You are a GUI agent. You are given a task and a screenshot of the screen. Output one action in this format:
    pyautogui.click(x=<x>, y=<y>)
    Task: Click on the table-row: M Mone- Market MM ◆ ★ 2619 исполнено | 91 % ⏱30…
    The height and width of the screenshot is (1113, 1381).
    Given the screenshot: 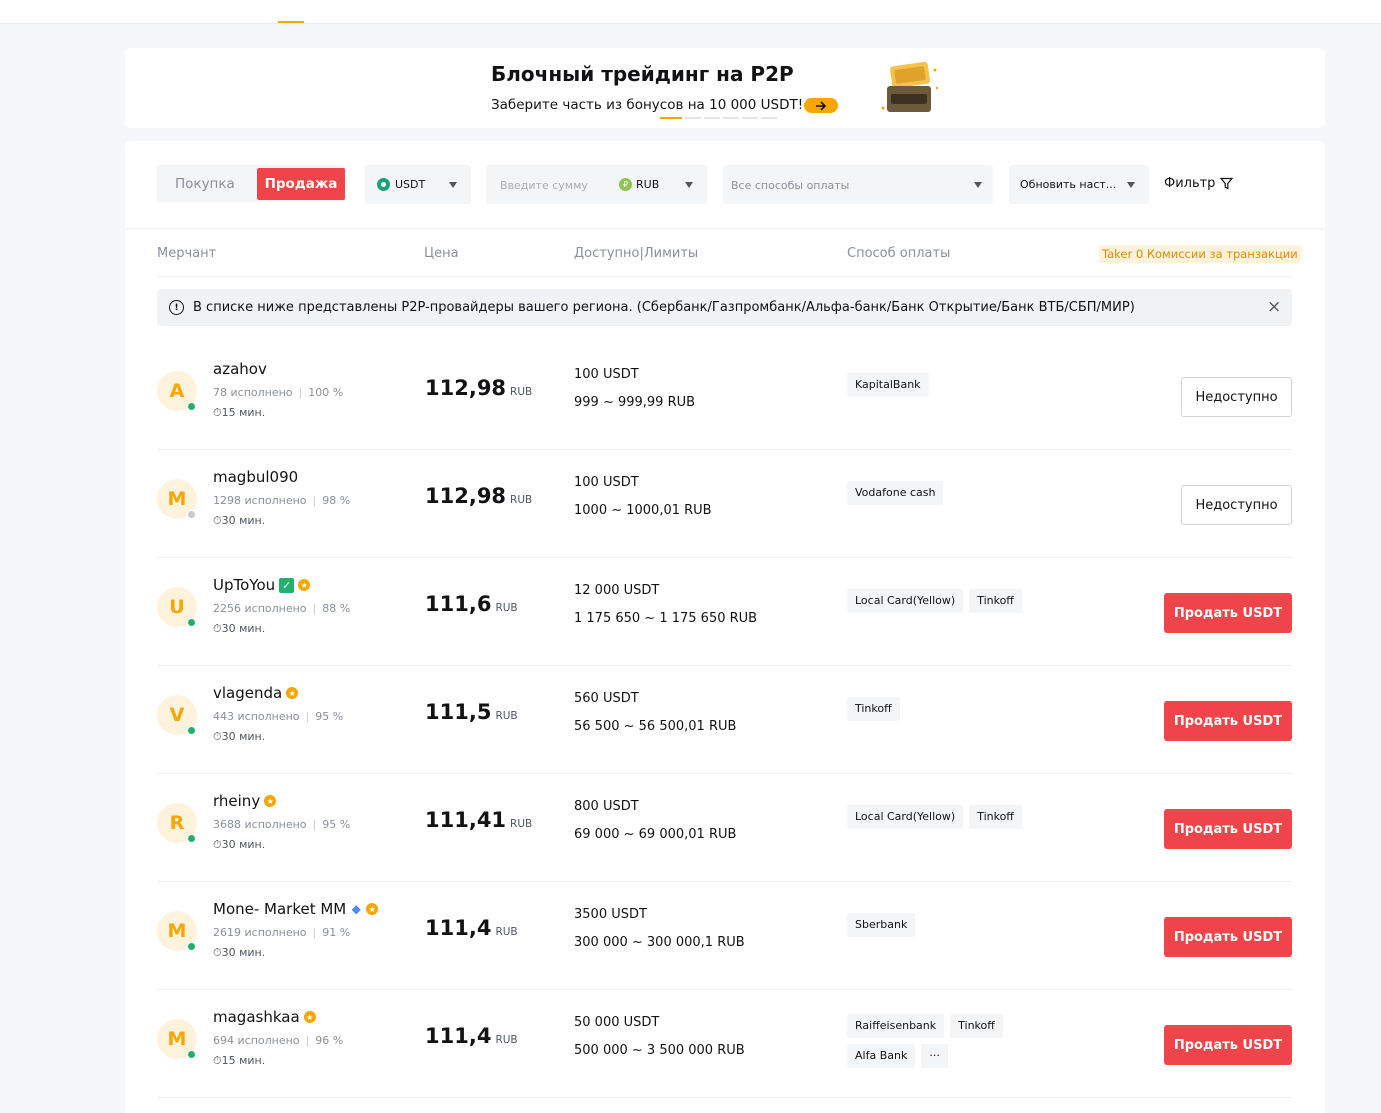 What is the action you would take?
    pyautogui.click(x=724, y=936)
    